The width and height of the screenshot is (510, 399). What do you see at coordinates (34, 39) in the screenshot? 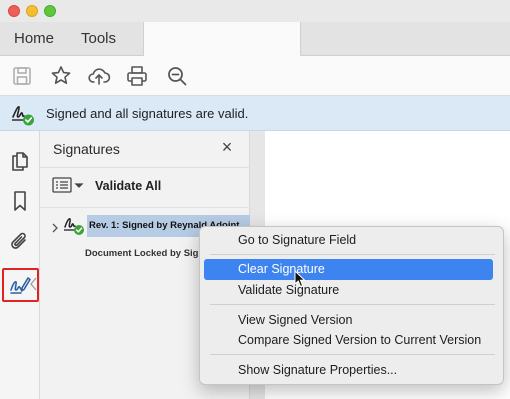
I see `tab-home: Home` at bounding box center [34, 39].